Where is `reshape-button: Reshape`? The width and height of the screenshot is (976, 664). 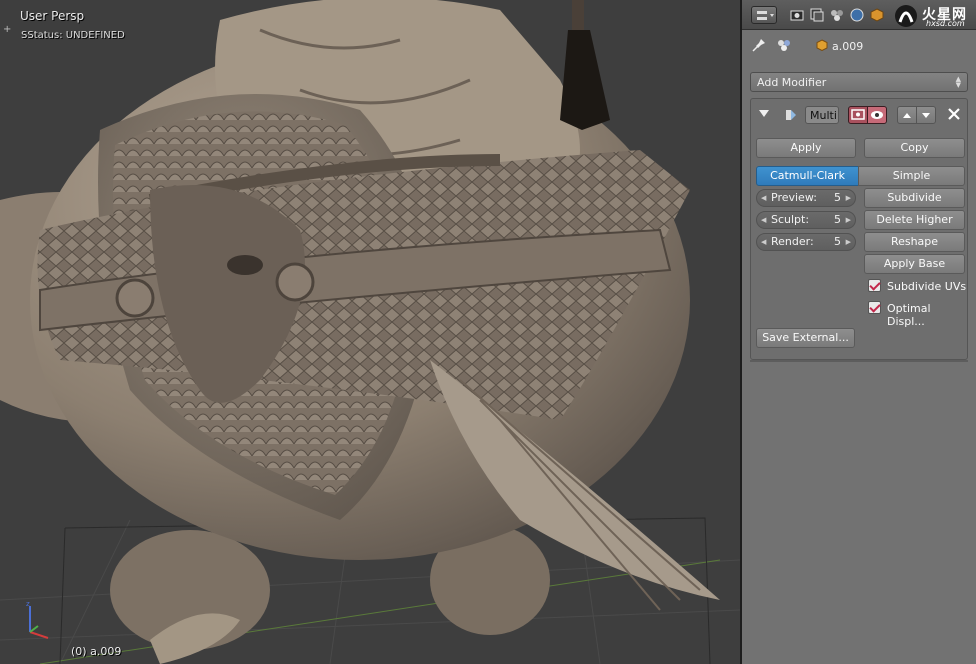 reshape-button: Reshape is located at coordinates (914, 242).